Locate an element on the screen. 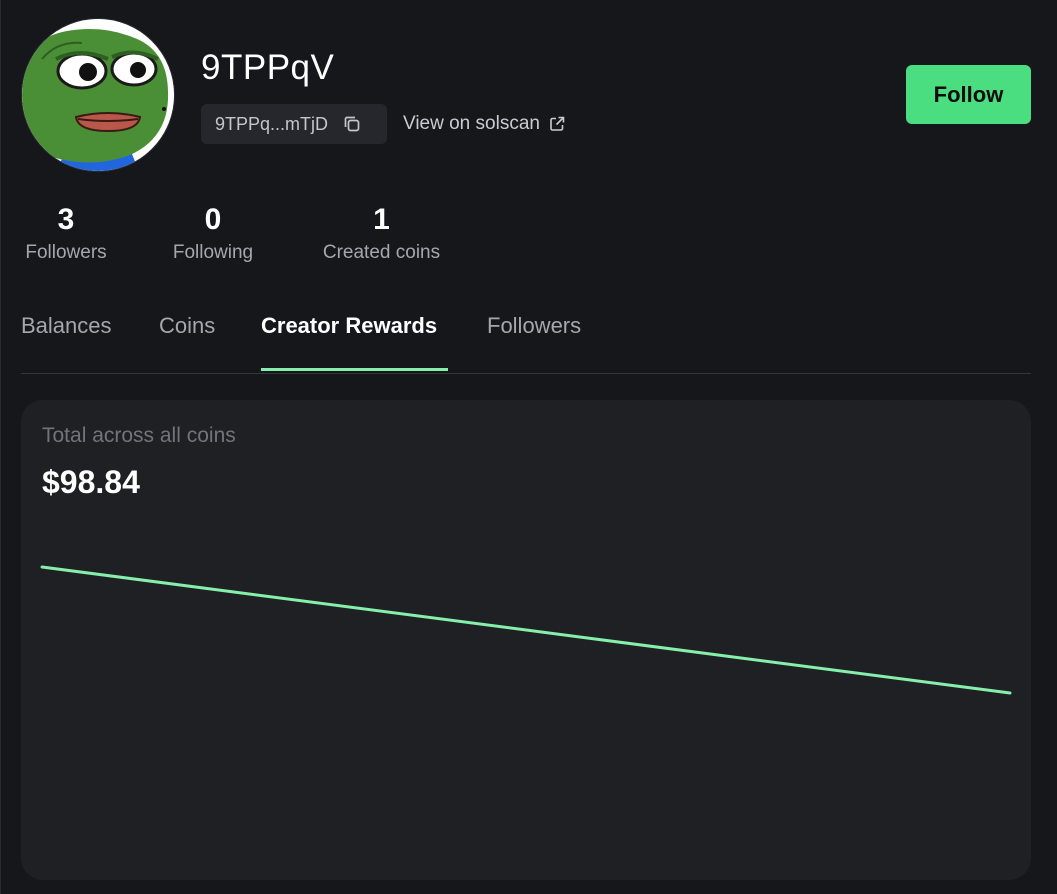 Image resolution: width=1057 pixels, height=894 pixels. stat-created-coins: 1 Created coins is located at coordinates (381, 234).